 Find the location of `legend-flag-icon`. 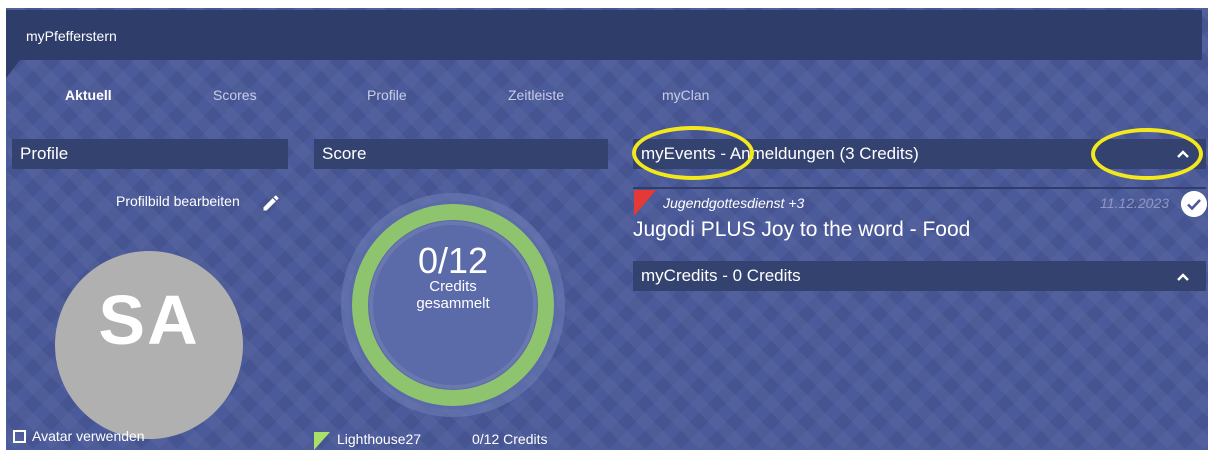

legend-flag-icon is located at coordinates (322, 441).